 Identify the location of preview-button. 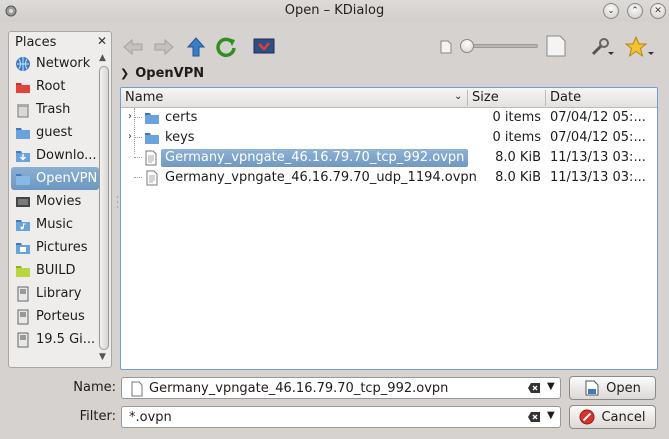
(264, 47).